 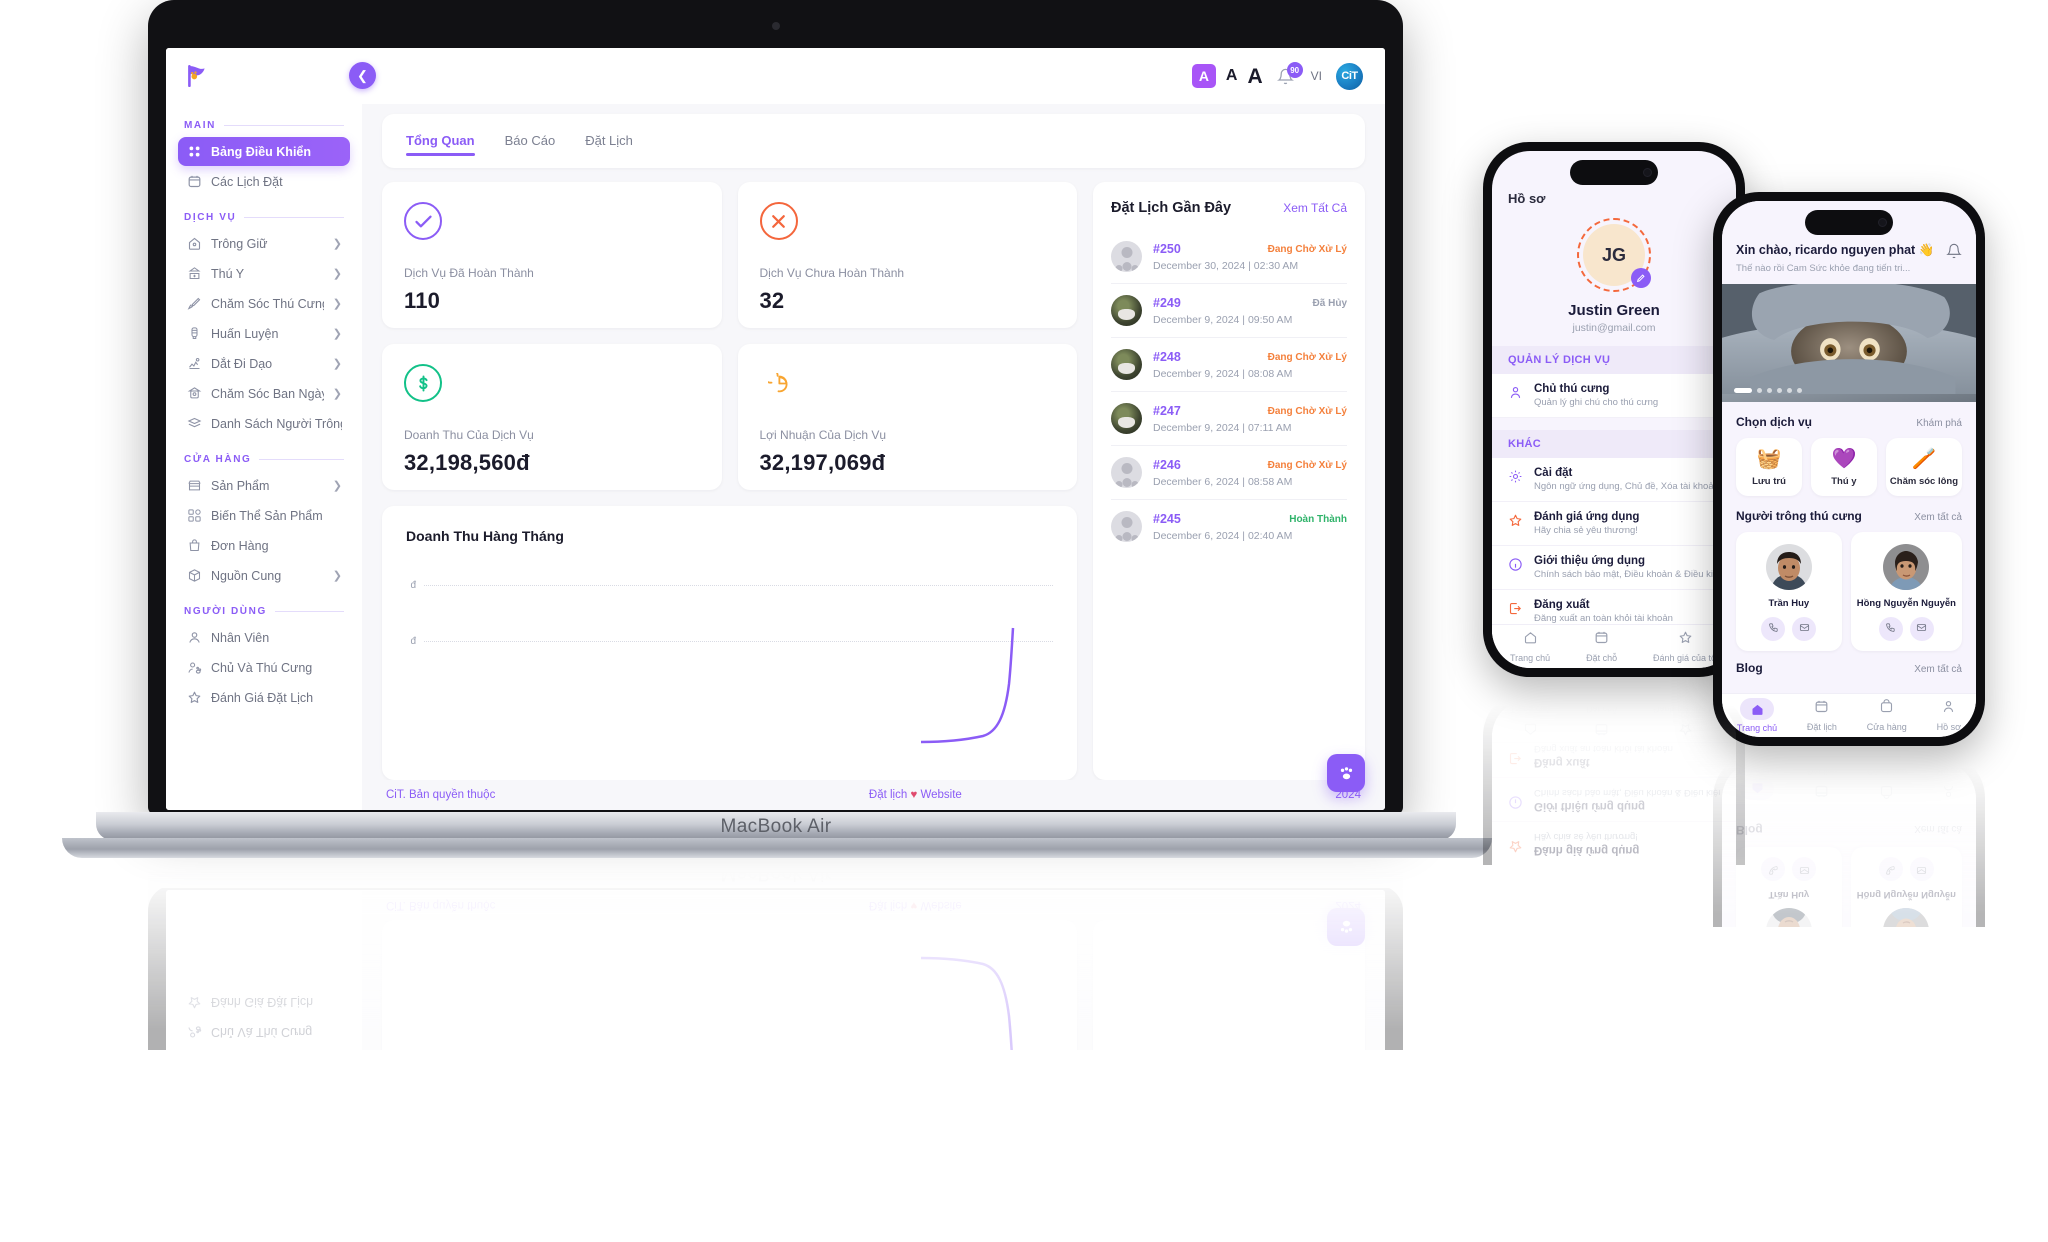 What do you see at coordinates (1232, 76) in the screenshot?
I see `font-size-medium-button: A` at bounding box center [1232, 76].